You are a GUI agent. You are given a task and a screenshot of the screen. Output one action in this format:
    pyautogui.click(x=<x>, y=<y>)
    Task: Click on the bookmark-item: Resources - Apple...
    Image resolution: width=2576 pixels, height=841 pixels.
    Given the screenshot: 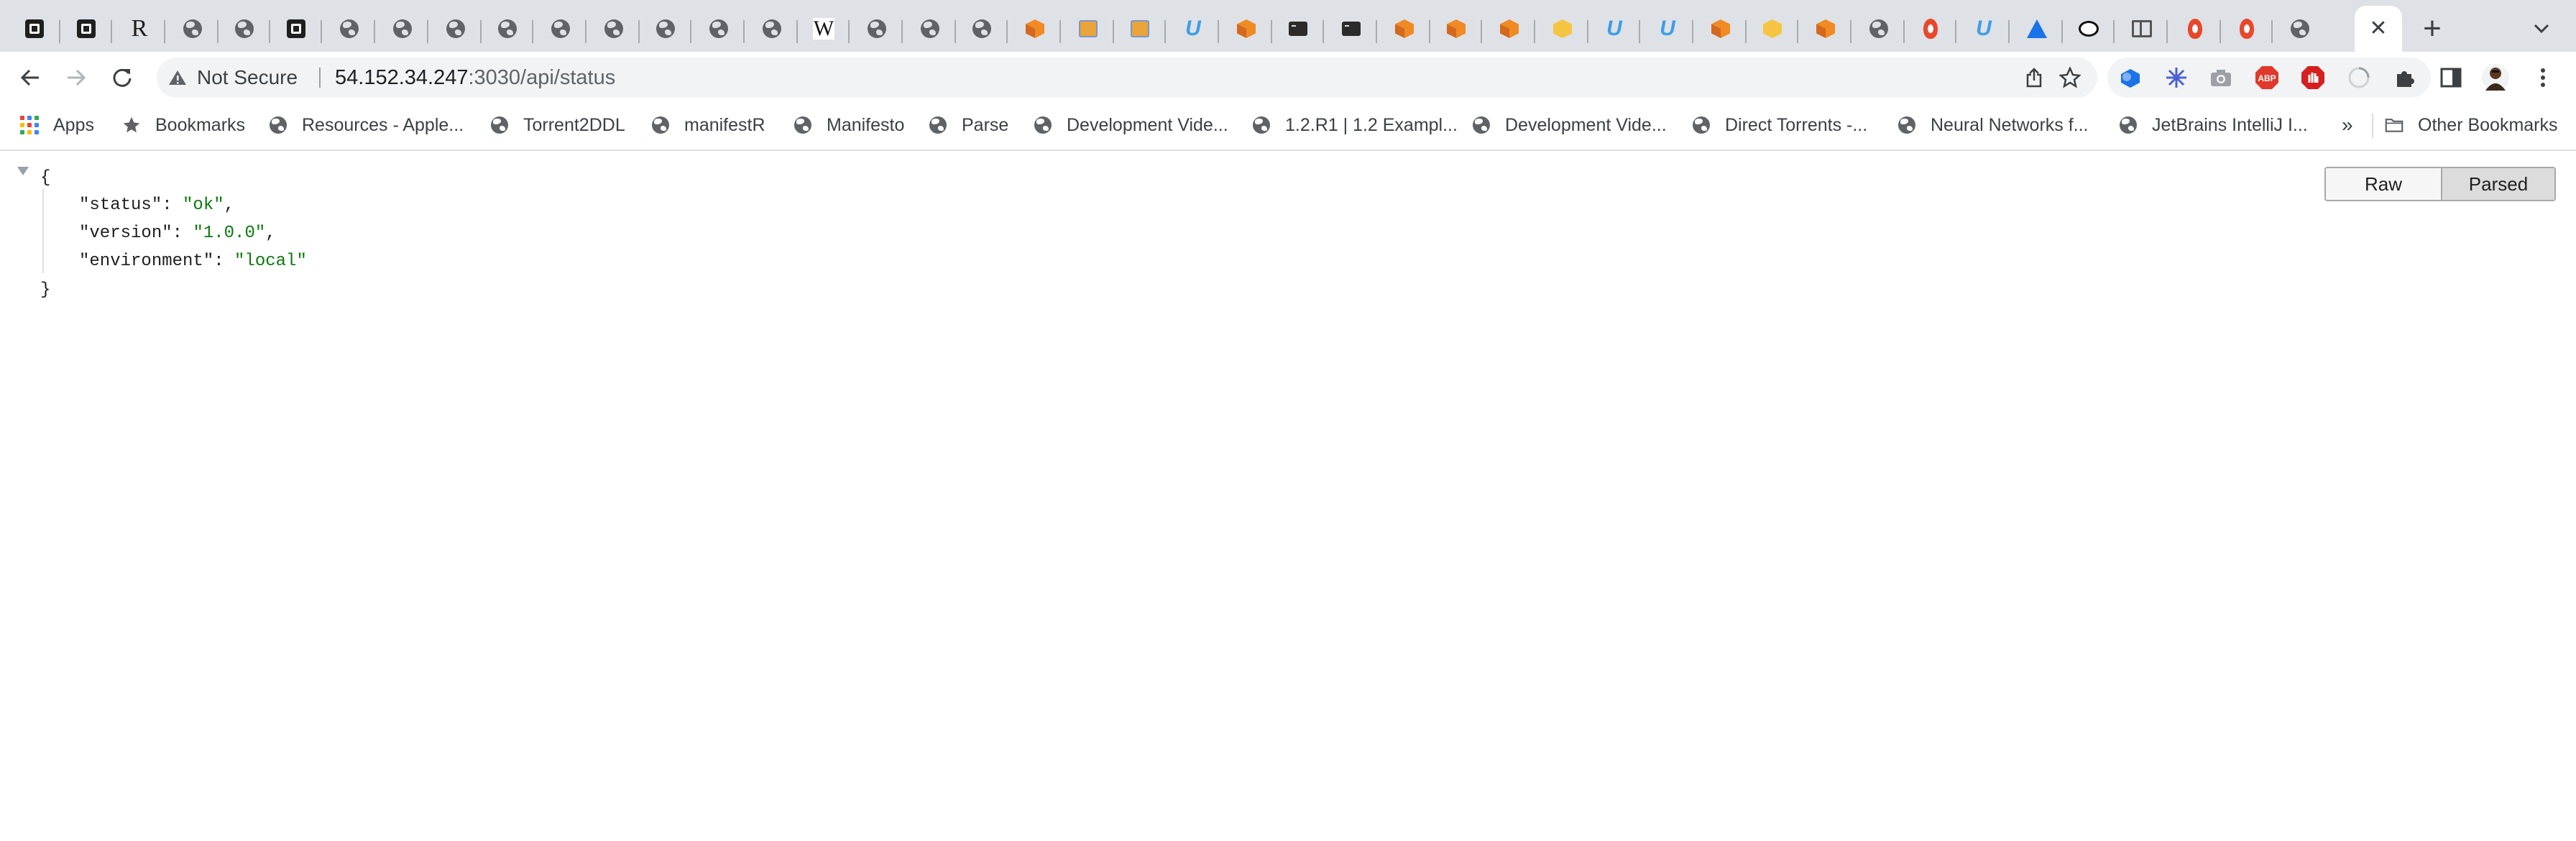 What is the action you would take?
    pyautogui.click(x=366, y=125)
    